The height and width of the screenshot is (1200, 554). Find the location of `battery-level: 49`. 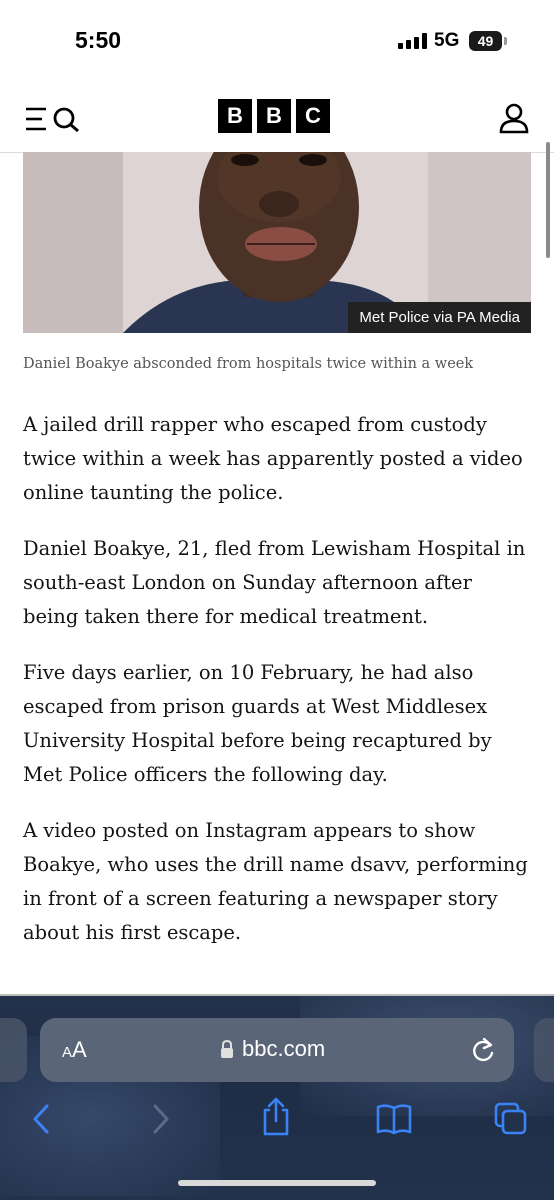

battery-level: 49 is located at coordinates (485, 41).